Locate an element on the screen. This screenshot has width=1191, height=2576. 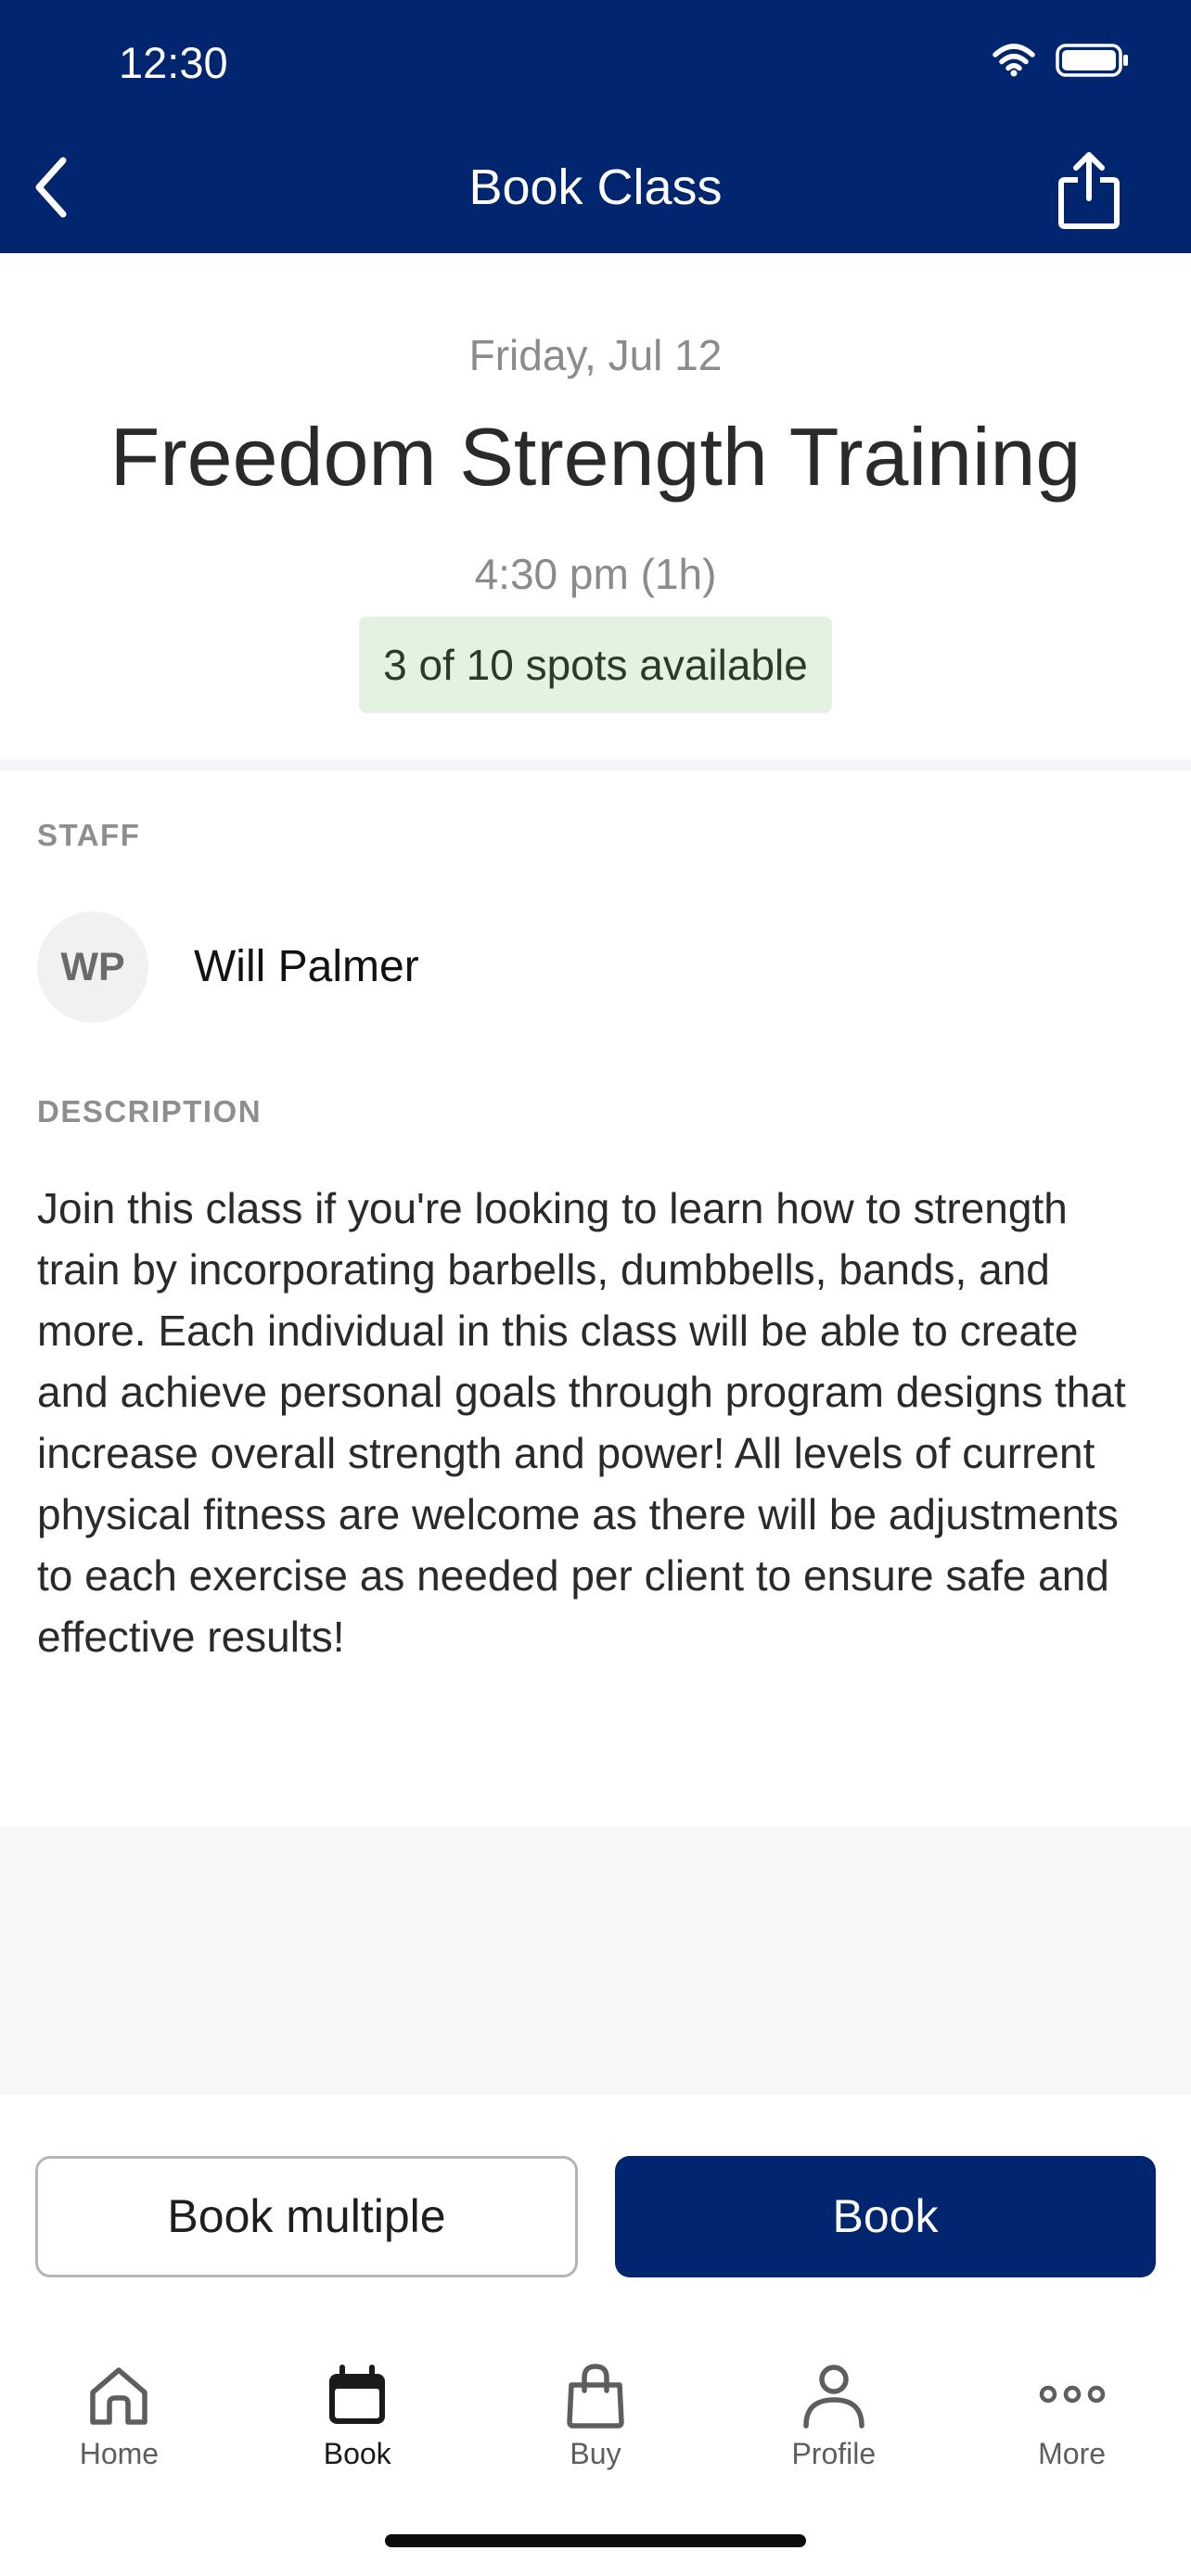
app-header: 12:30 Book Class is located at coordinates (595, 126).